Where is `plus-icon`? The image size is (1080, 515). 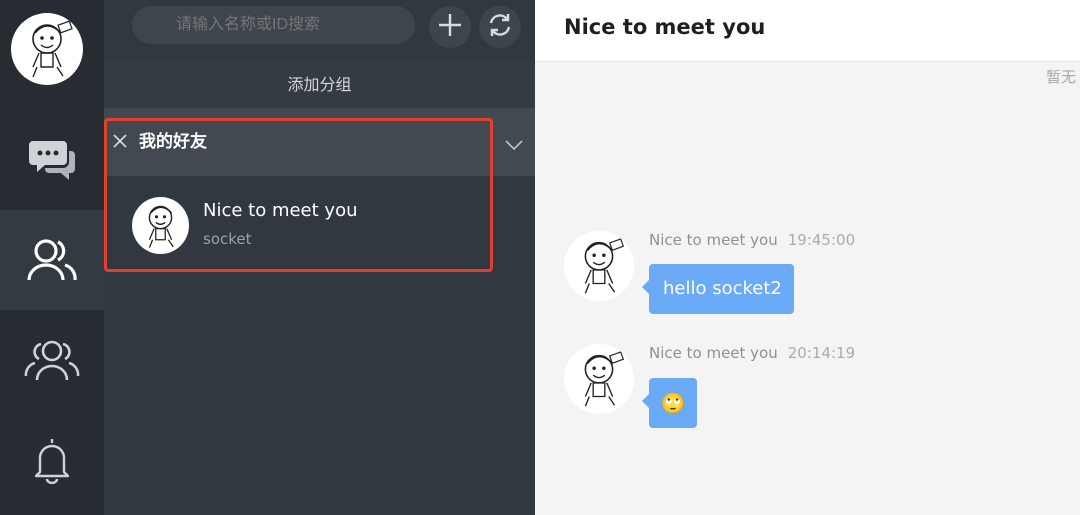
plus-icon is located at coordinates (450, 27).